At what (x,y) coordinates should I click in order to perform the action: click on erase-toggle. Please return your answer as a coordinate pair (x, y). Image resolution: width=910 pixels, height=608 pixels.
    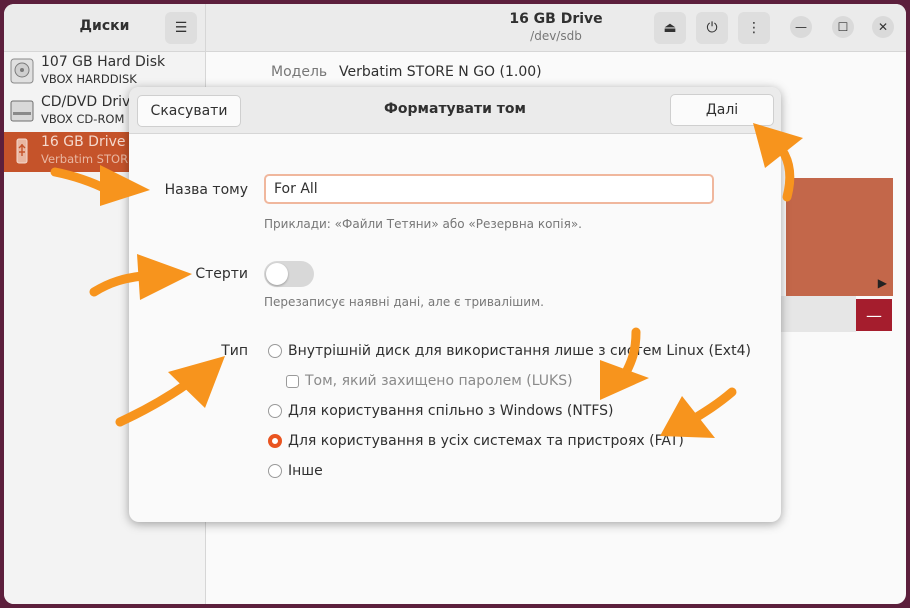
    Looking at the image, I should click on (289, 274).